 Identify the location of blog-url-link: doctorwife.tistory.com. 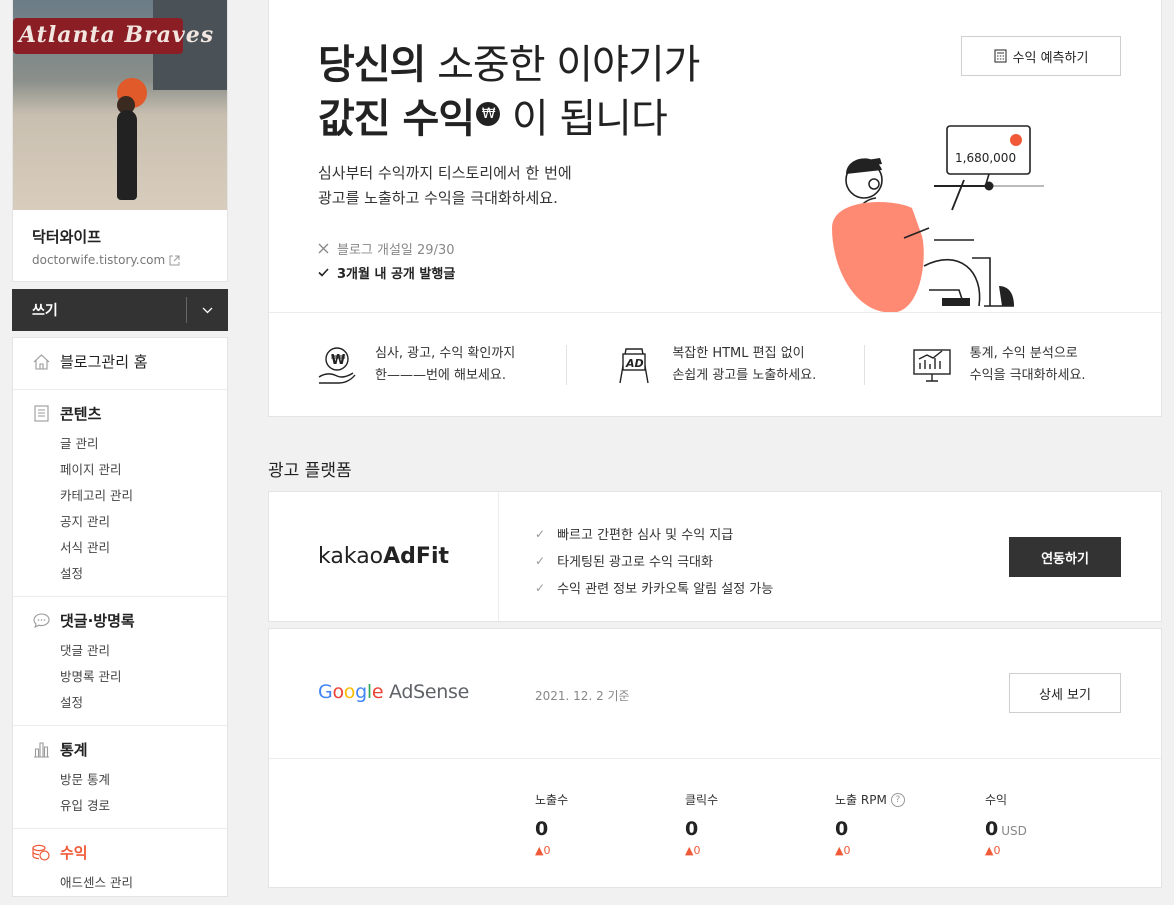
(120, 257).